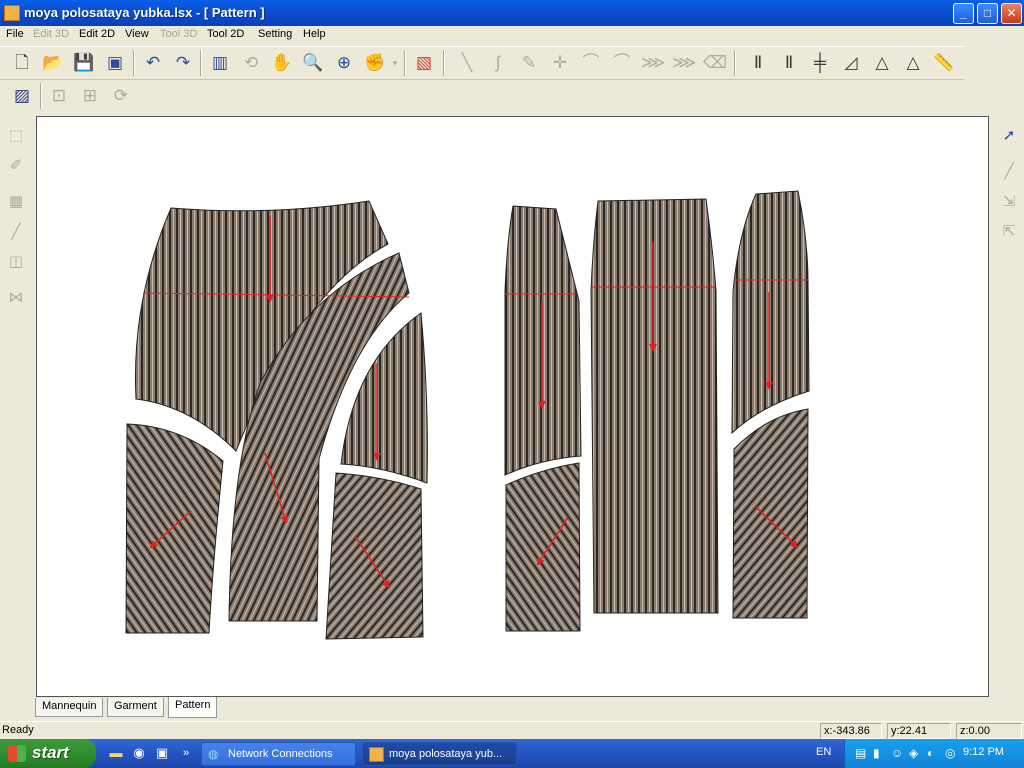 The image size is (1024, 768). What do you see at coordinates (314, 34) in the screenshot?
I see `menu-help: Help` at bounding box center [314, 34].